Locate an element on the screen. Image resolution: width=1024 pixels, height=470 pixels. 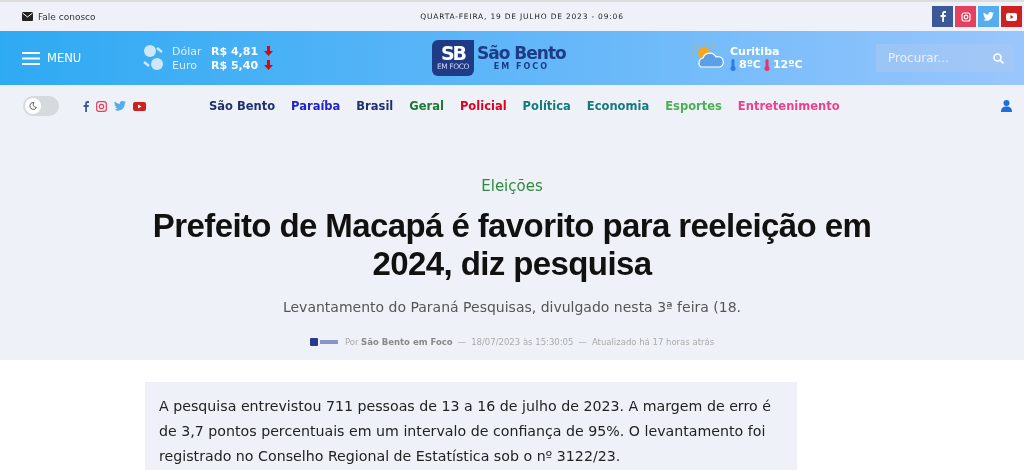
logo-name: São Bento is located at coordinates (521, 53).